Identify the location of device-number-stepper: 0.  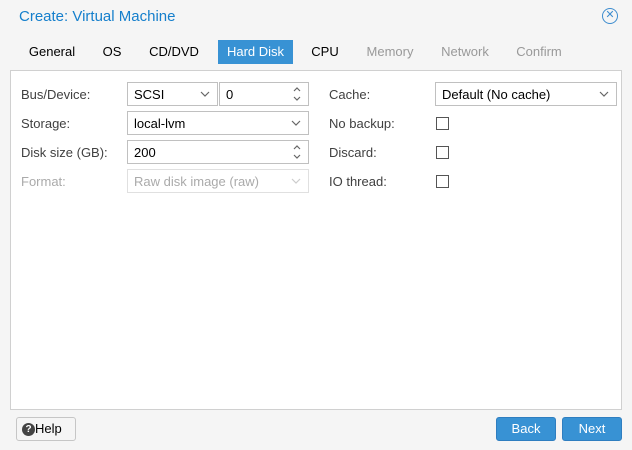
(264, 94).